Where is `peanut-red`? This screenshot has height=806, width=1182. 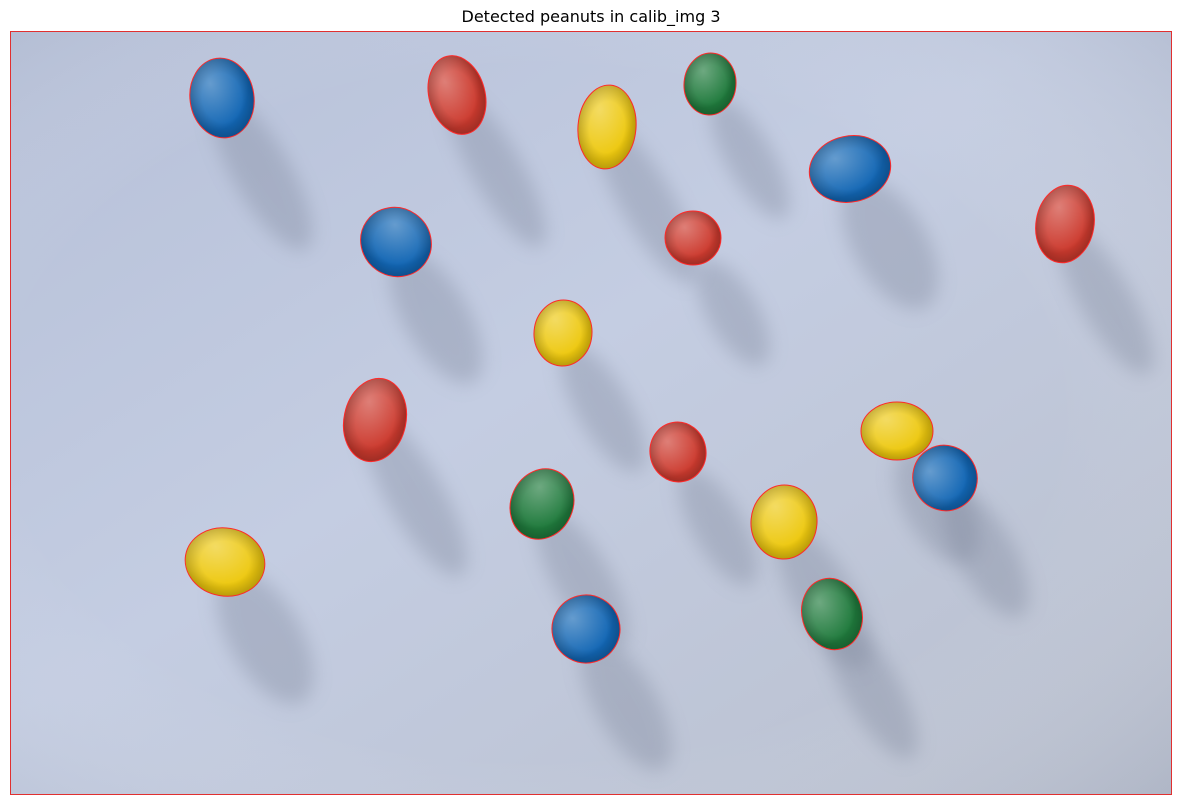 peanut-red is located at coordinates (693, 238).